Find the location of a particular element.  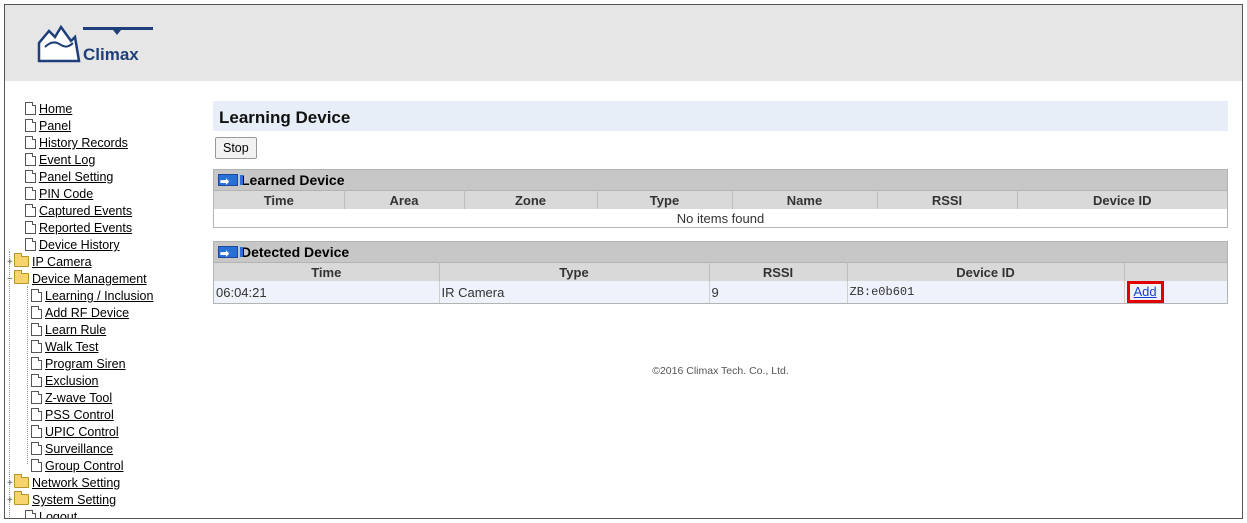

sidebar-item-system-setting: System Setting is located at coordinates (65, 500).